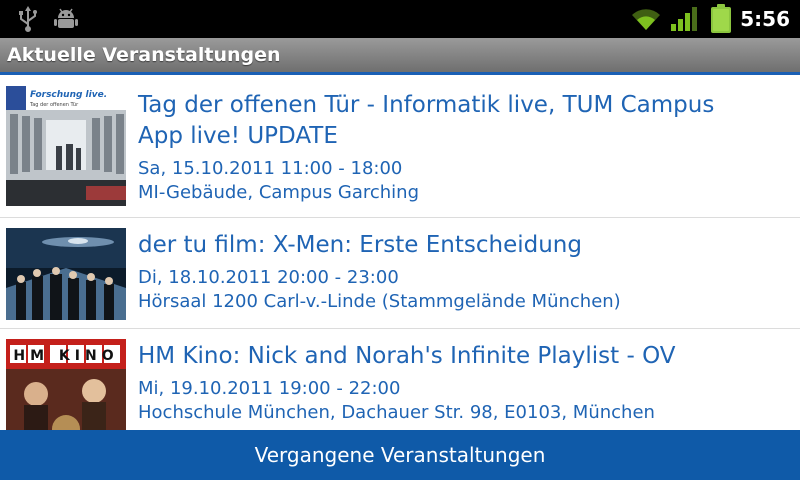 This screenshot has height=480, width=800. Describe the element at coordinates (66, 384) in the screenshot. I see `event-thumbnail: HM KINO` at that location.